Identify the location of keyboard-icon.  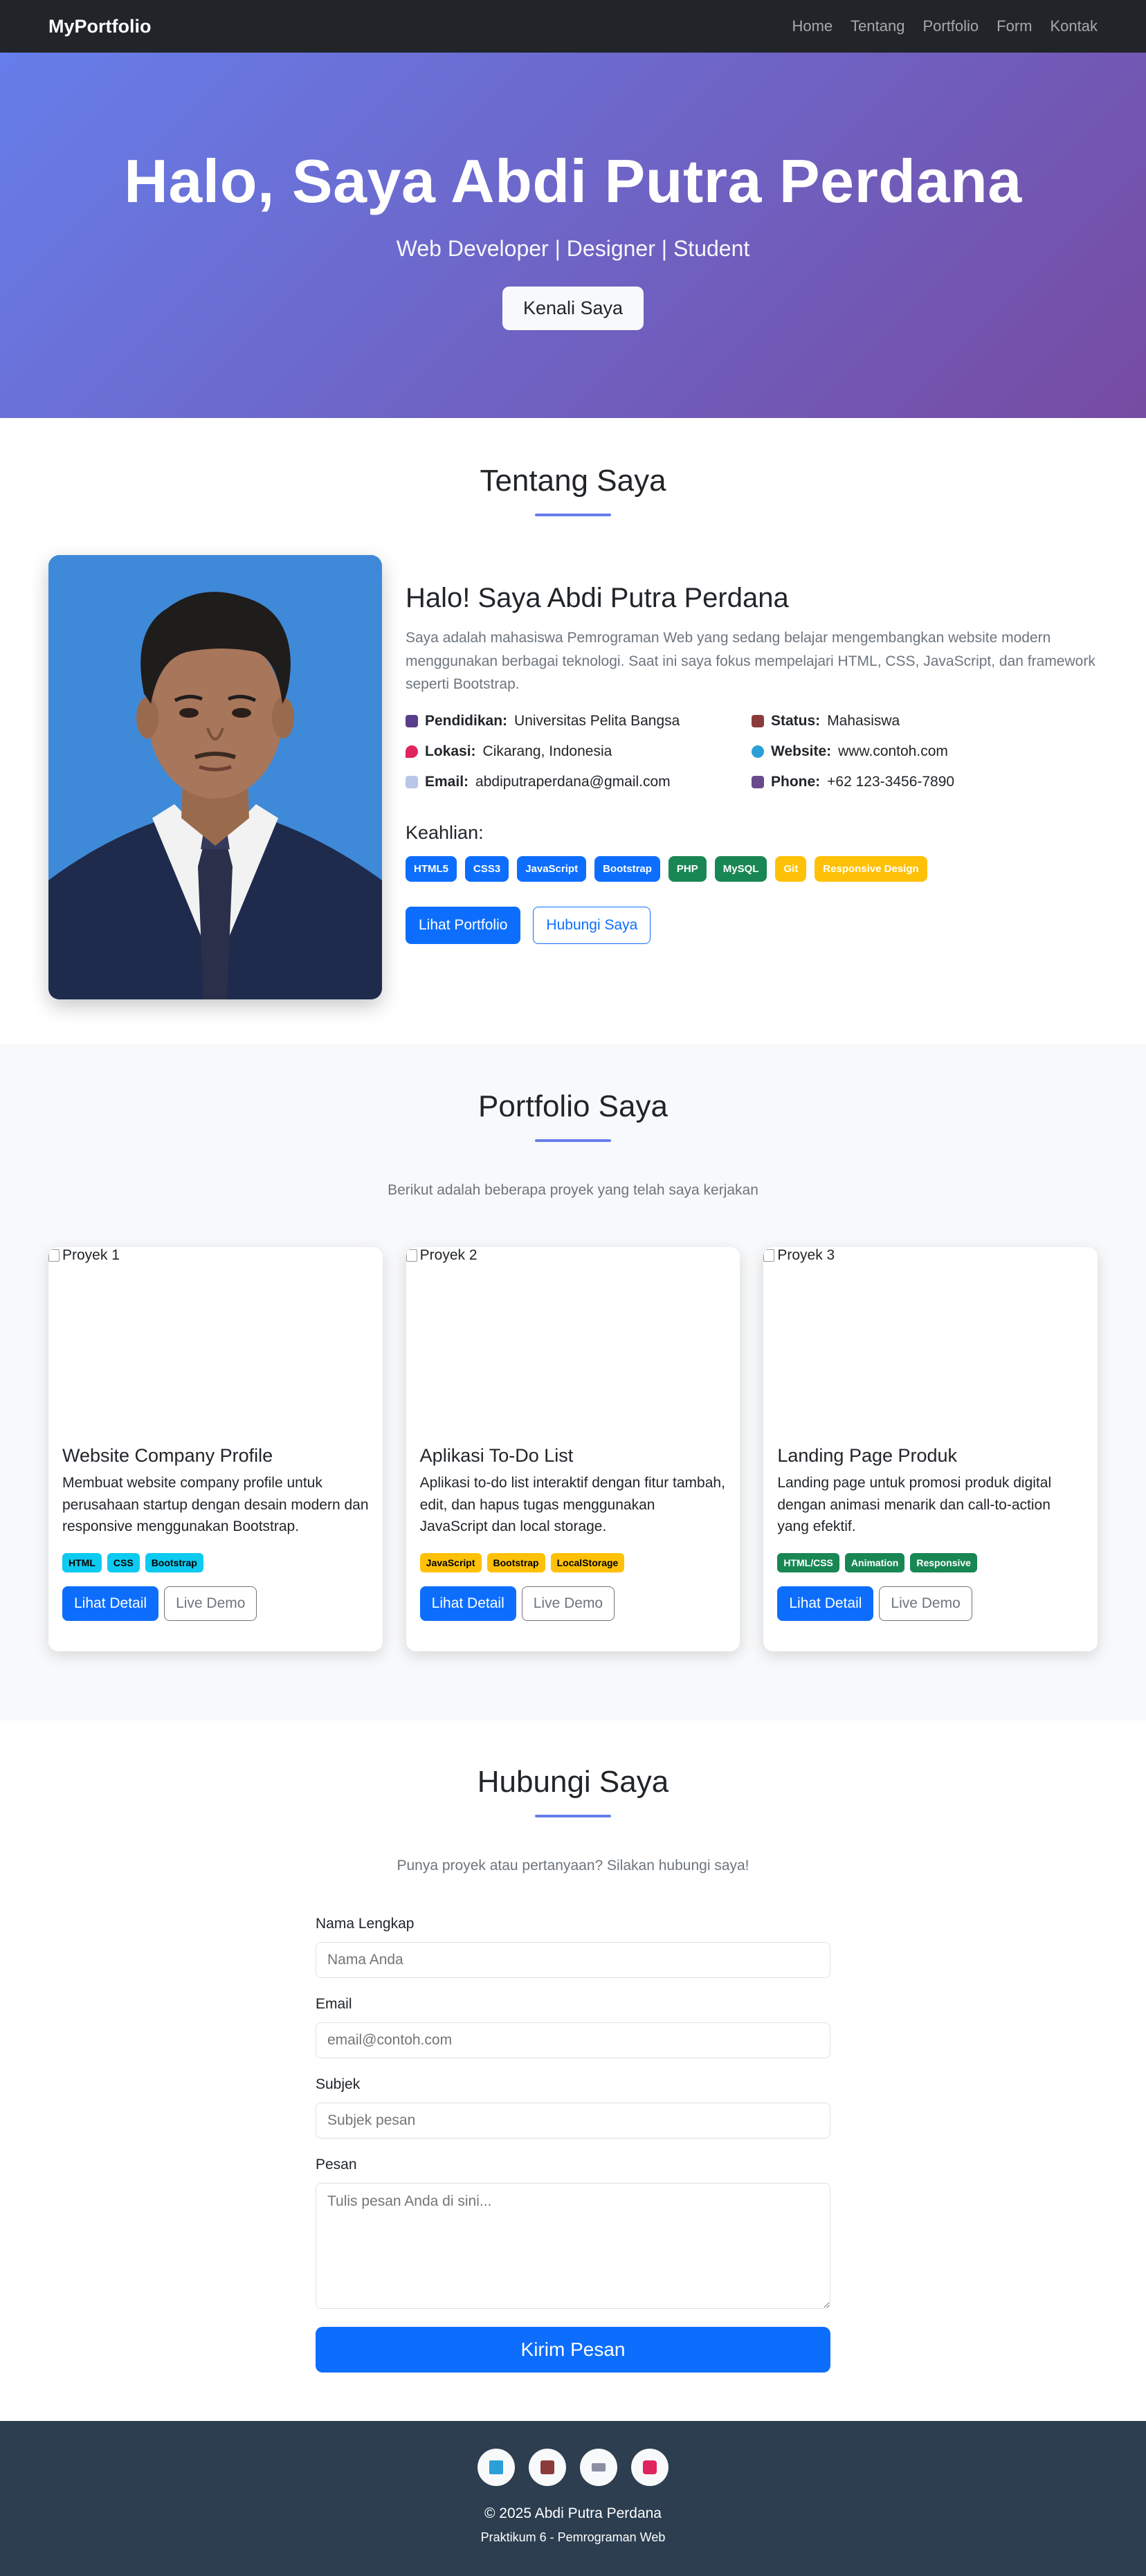
(598, 2467).